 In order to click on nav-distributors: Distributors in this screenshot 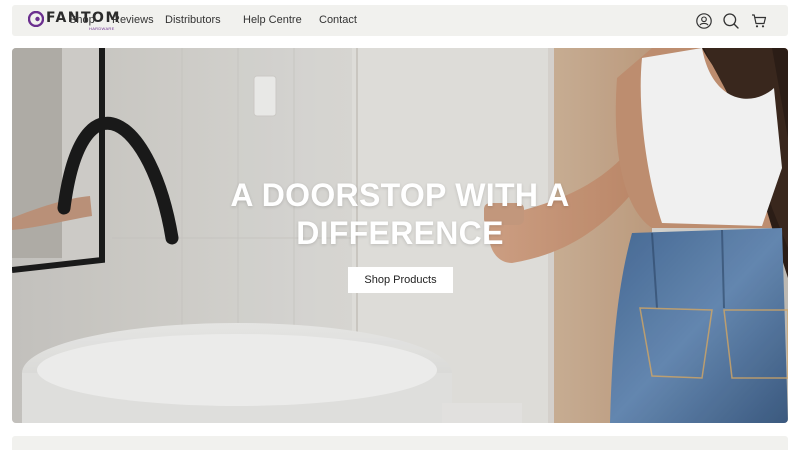, I will do `click(193, 20)`.